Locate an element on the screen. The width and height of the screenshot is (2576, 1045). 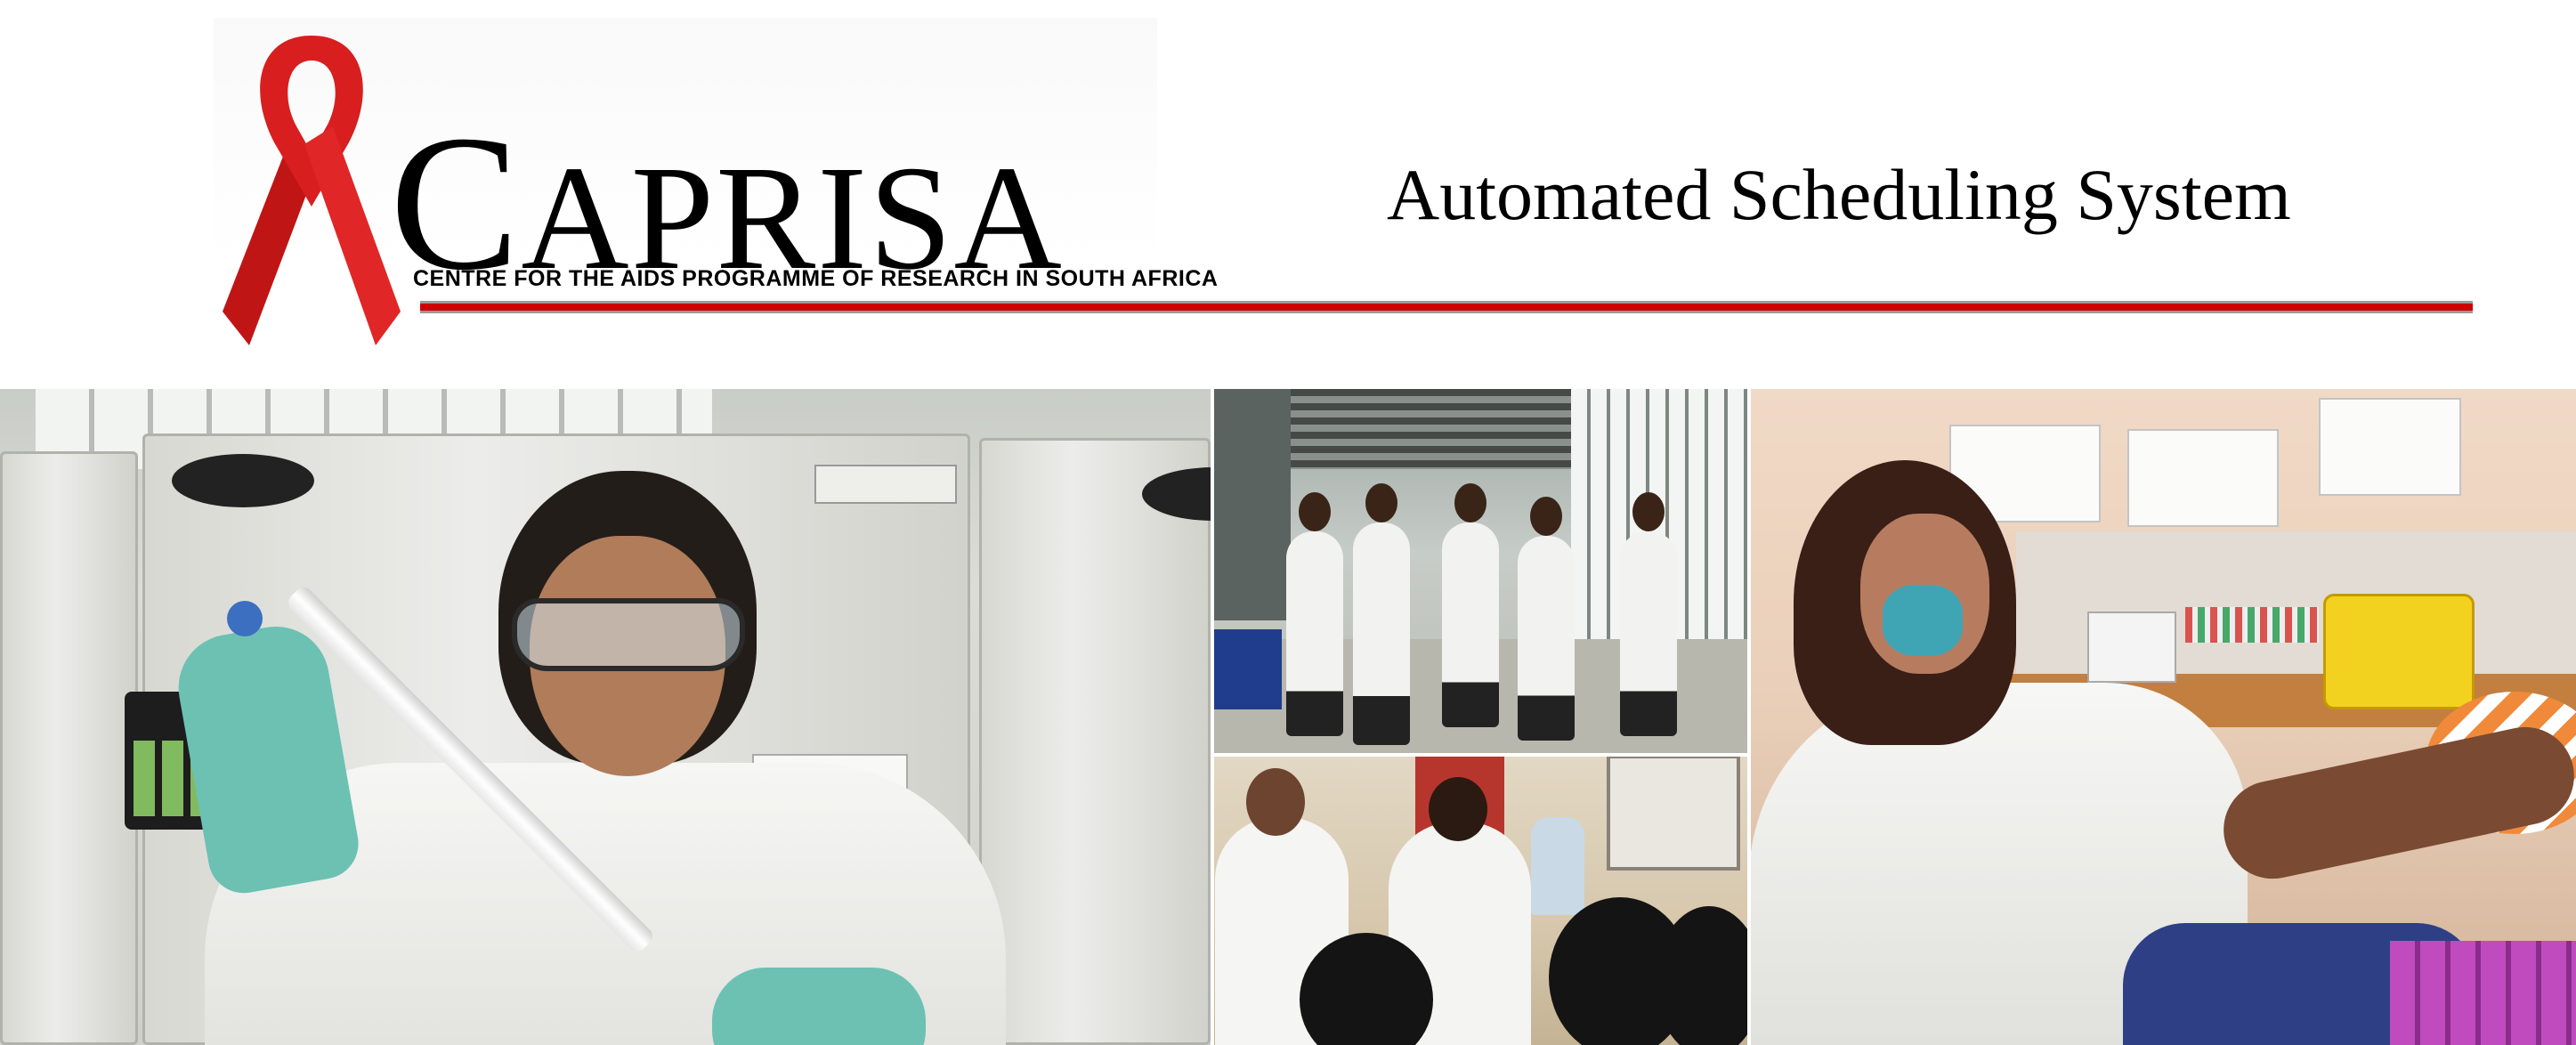
photo-detail-label is located at coordinates (885, 484).